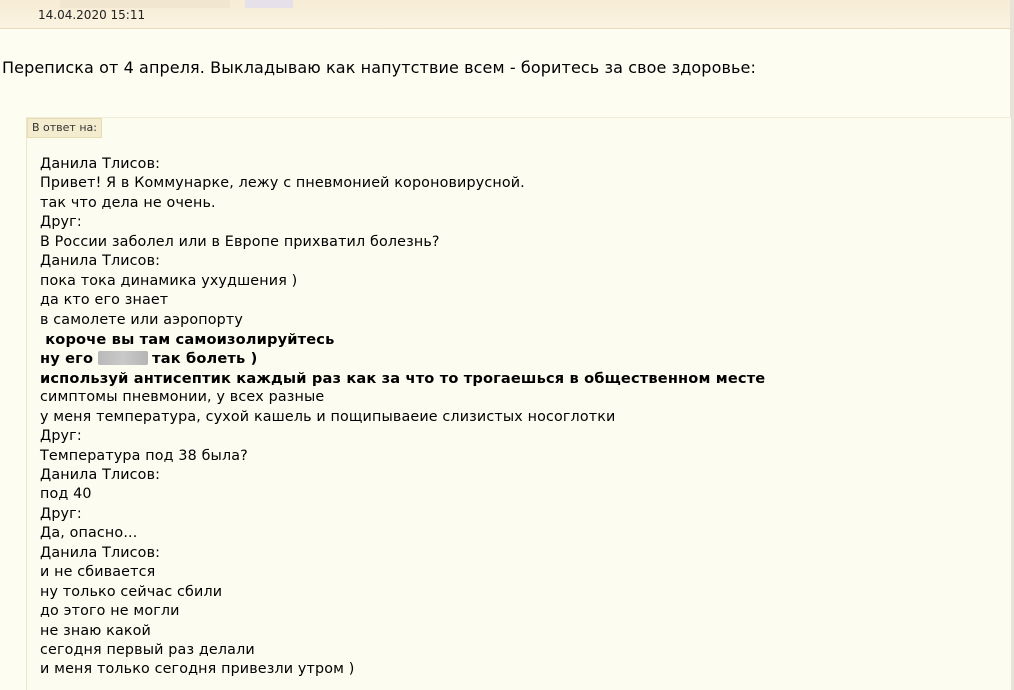  What do you see at coordinates (98, 572) in the screenshot?
I see `quote-line: и не сбивается` at bounding box center [98, 572].